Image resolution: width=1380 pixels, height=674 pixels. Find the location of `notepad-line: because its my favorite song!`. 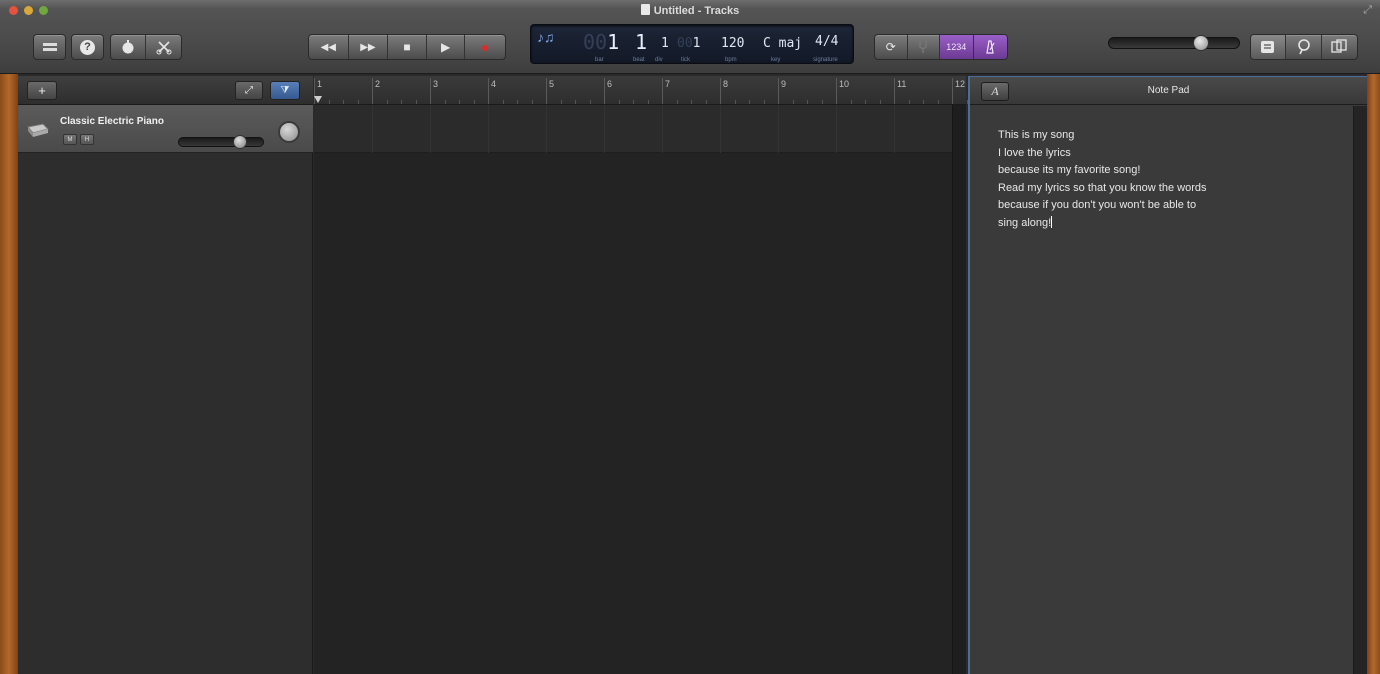

notepad-line: because its my favorite song! is located at coordinates (1069, 170).